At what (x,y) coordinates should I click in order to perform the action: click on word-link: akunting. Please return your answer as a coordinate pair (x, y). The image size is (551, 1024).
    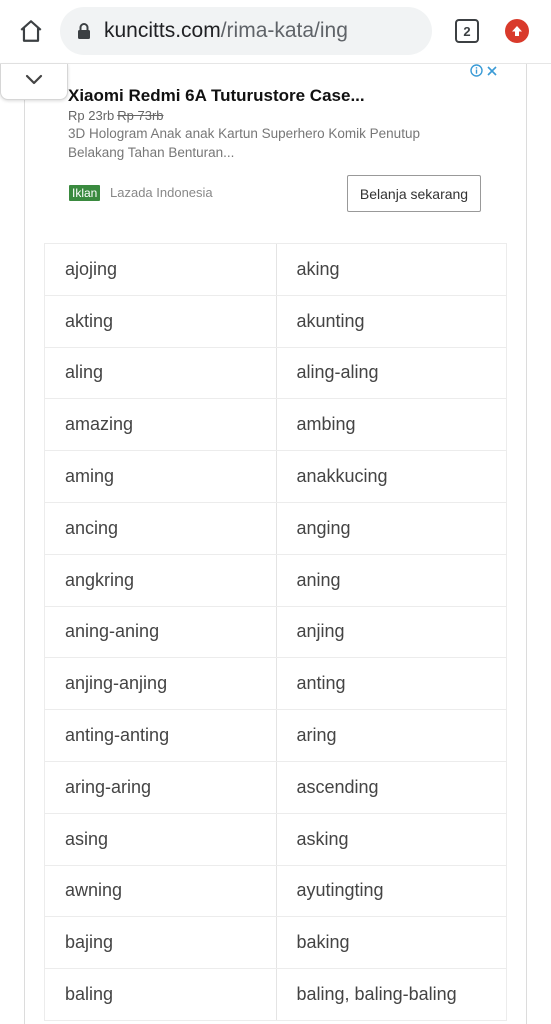
    Looking at the image, I should click on (391, 321).